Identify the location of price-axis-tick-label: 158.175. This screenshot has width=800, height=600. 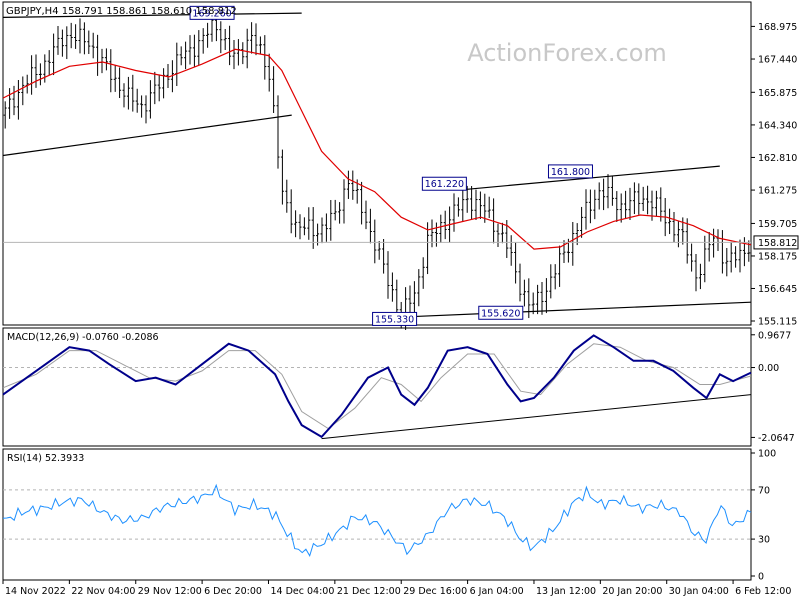
(777, 256).